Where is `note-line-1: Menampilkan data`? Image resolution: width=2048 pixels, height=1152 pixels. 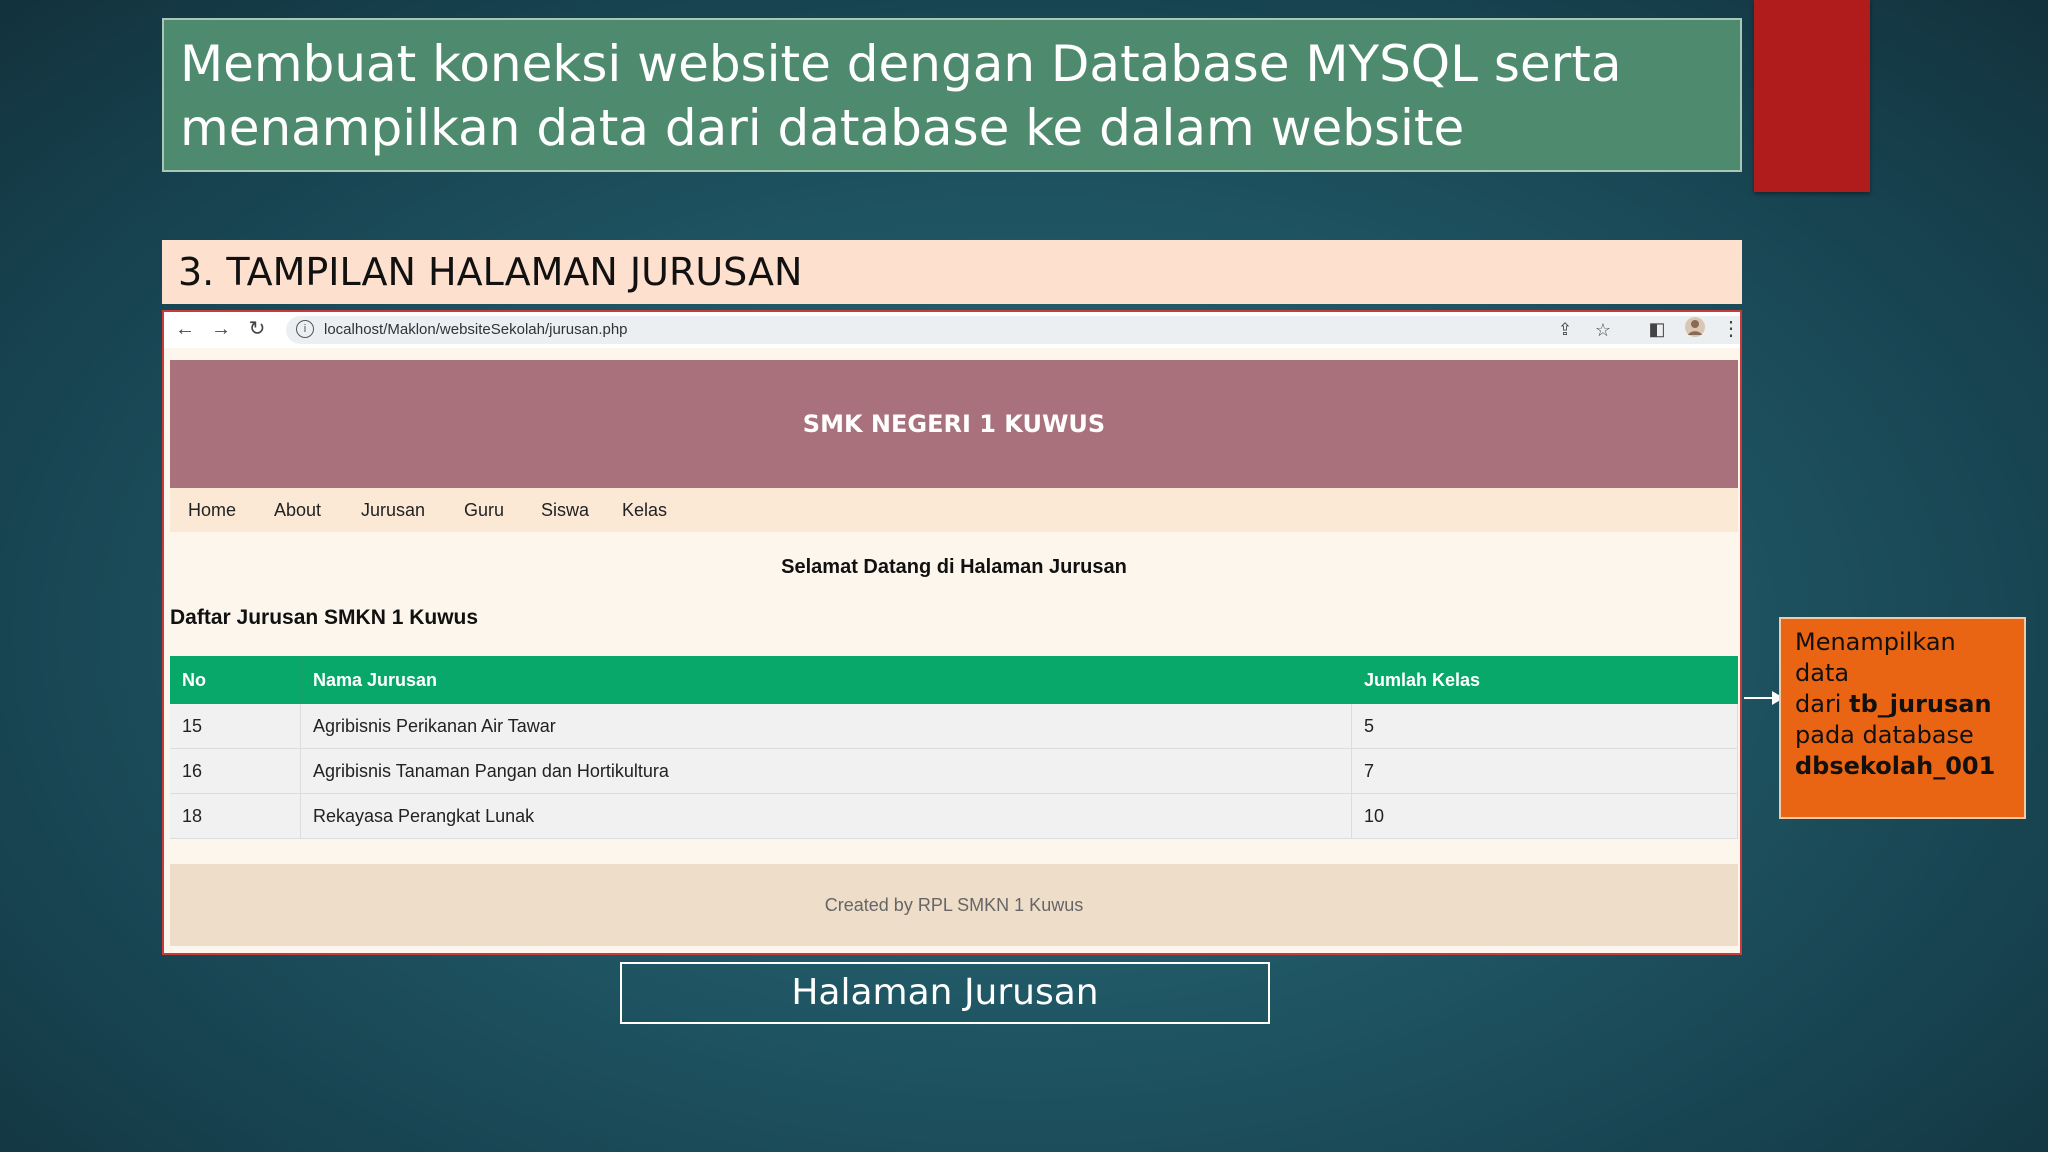 note-line-1: Menampilkan data is located at coordinates (1875, 657).